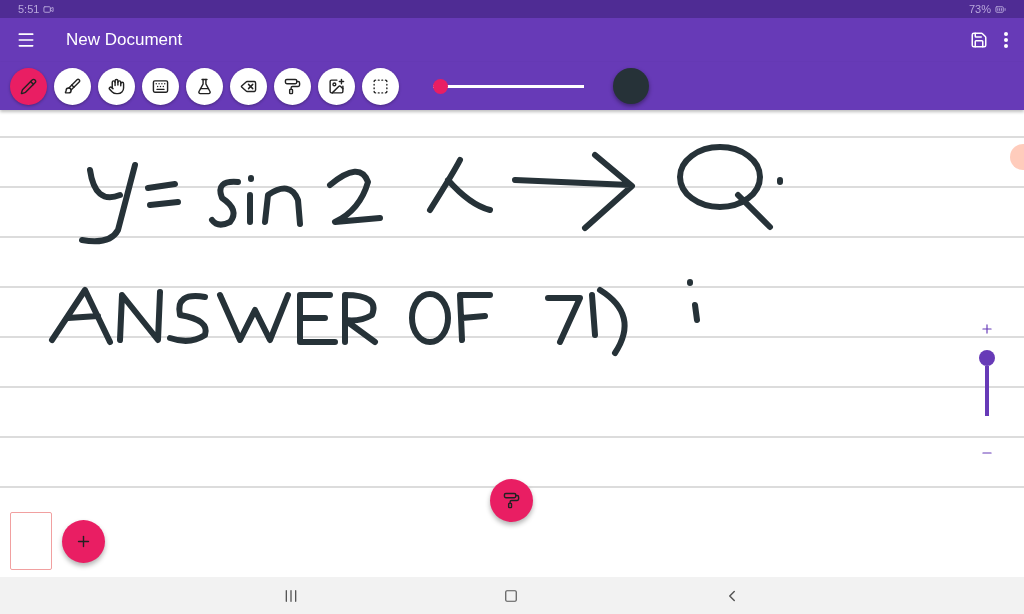  I want to click on document-title: New Document, so click(125, 40).